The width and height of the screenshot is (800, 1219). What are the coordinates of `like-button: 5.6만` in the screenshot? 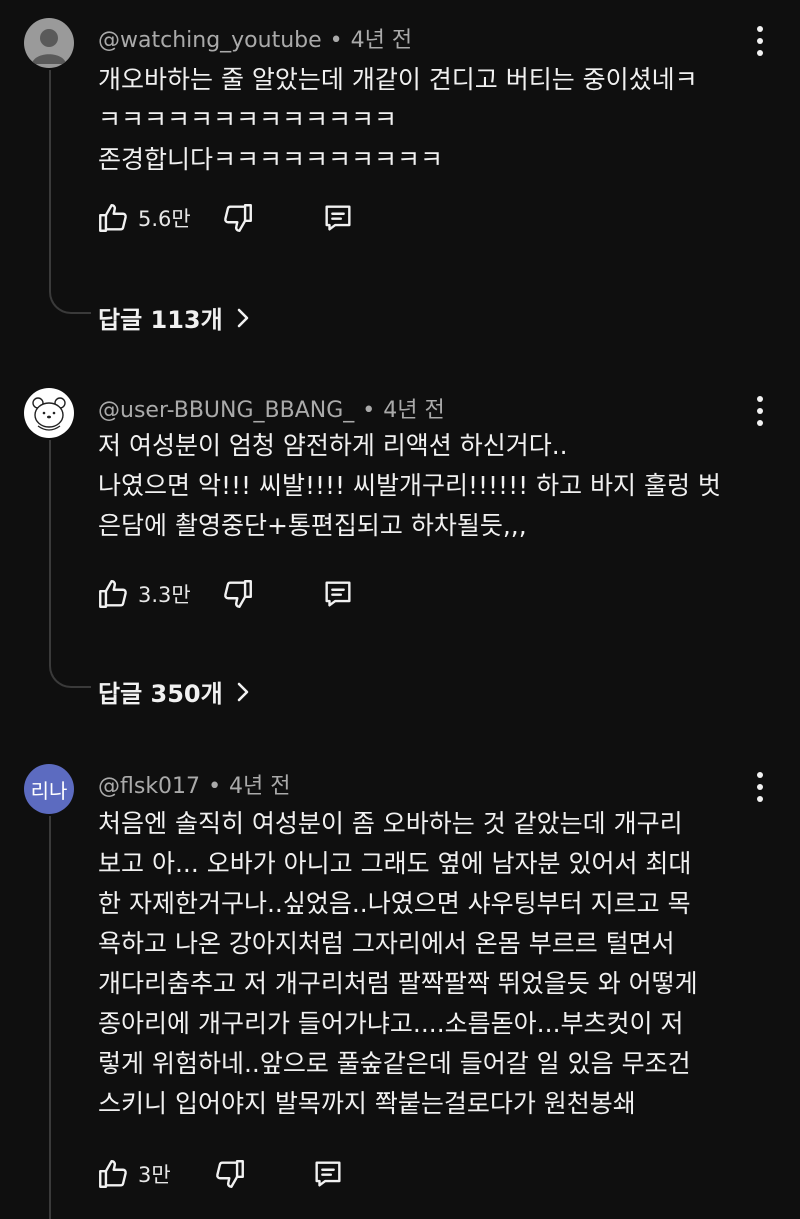 It's located at (143, 218).